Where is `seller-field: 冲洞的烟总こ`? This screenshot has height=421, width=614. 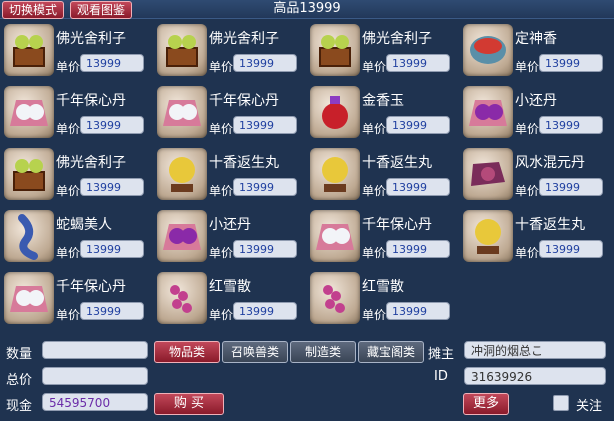
seller-field: 冲洞的烟总こ is located at coordinates (535, 350).